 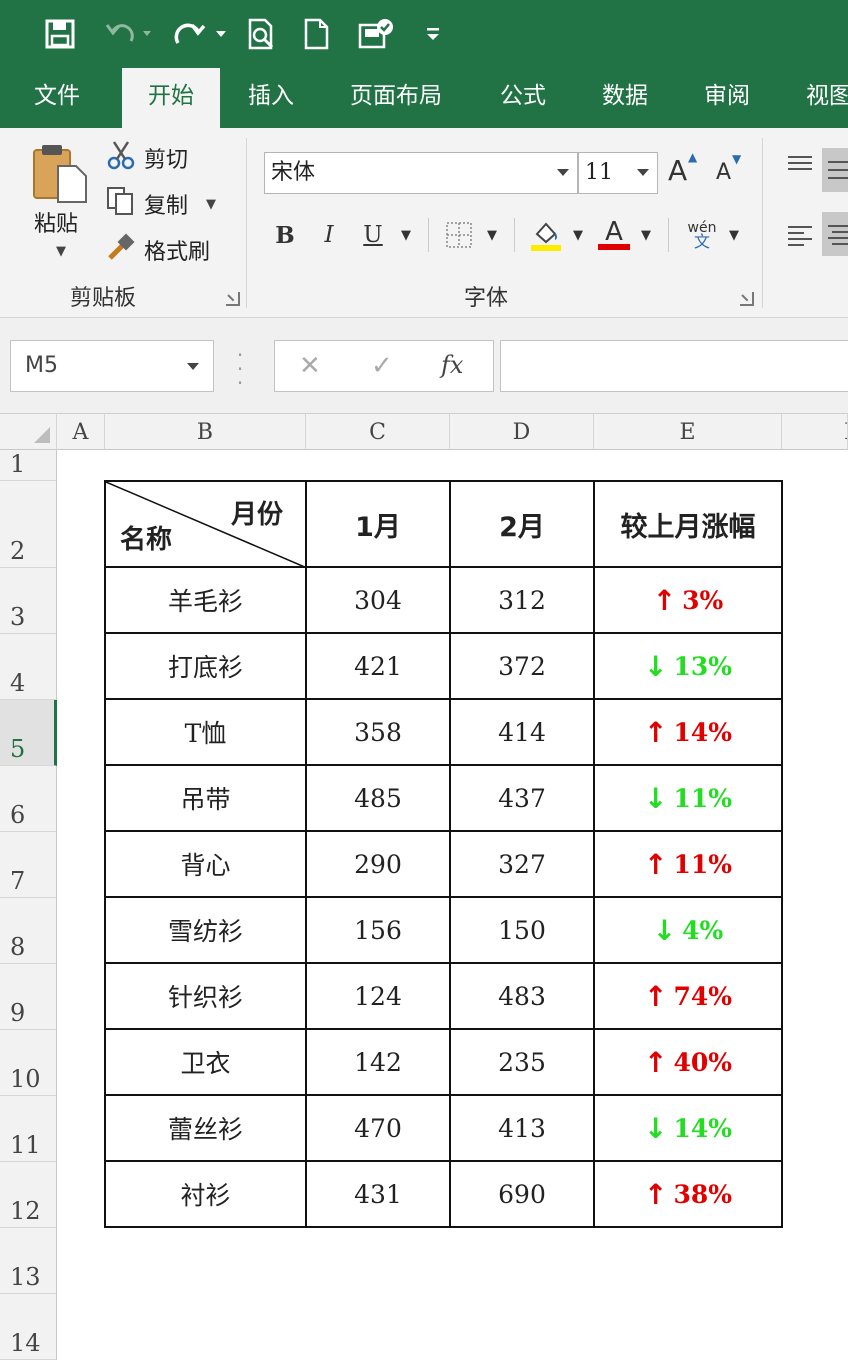 What do you see at coordinates (81, 432) in the screenshot?
I see `column-header-a: A` at bounding box center [81, 432].